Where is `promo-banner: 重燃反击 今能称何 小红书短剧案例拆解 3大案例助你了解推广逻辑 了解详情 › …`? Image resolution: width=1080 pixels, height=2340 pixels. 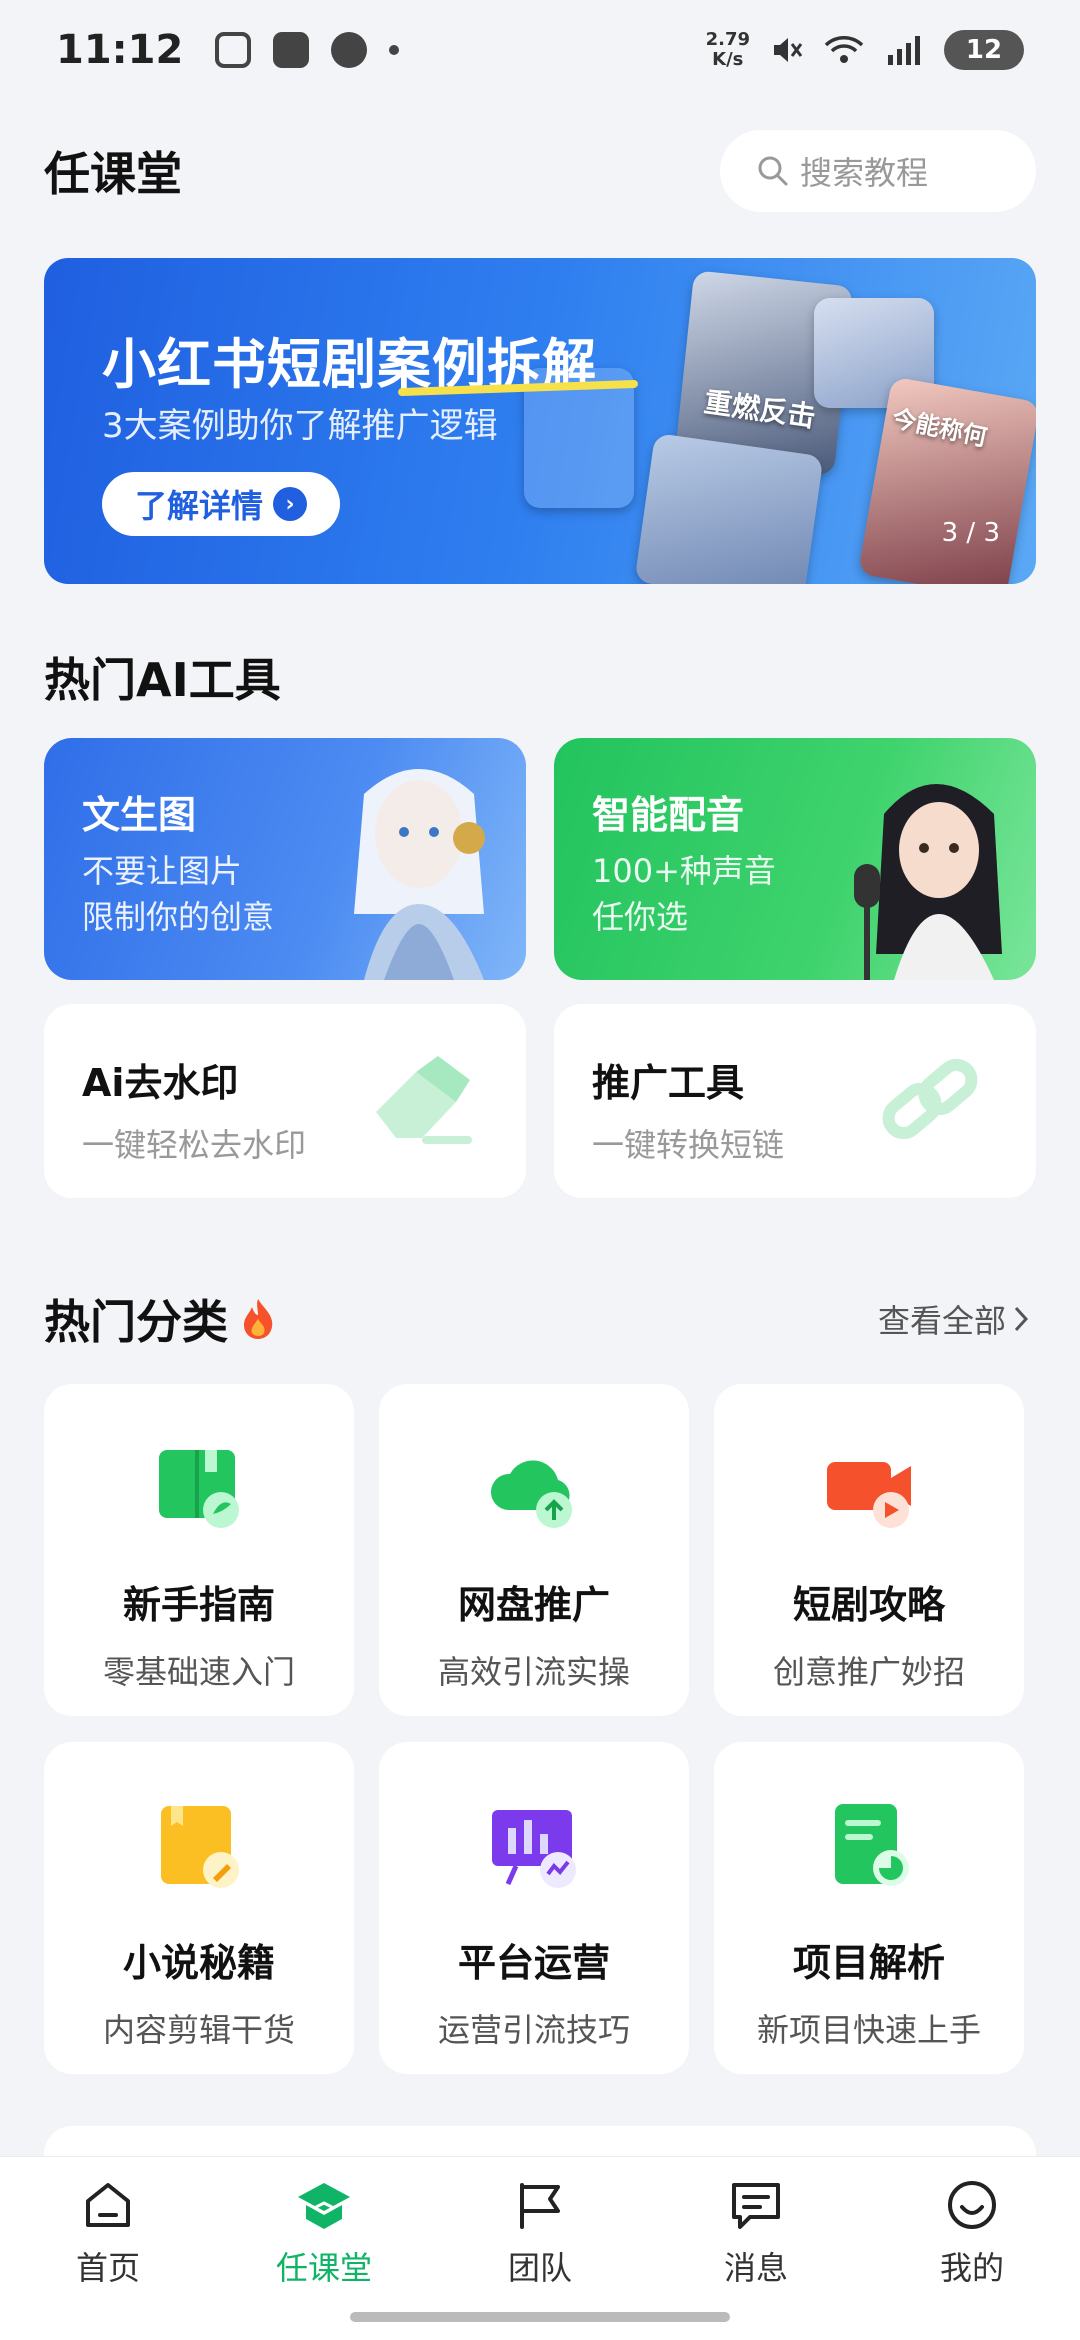 promo-banner: 重燃反击 今能称何 小红书短剧案例拆解 3大案例助你了解推广逻辑 了解详情 › … is located at coordinates (540, 421).